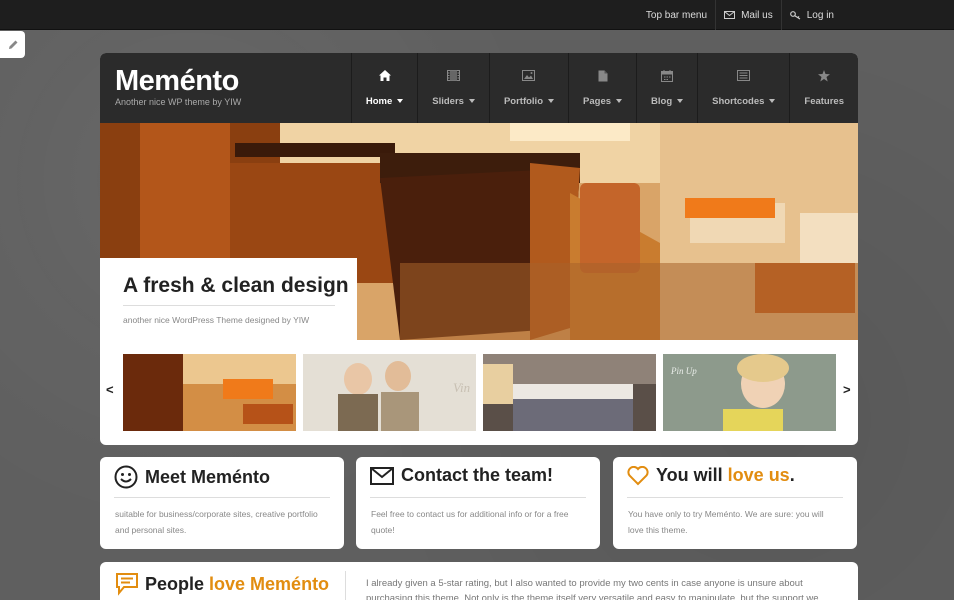  Describe the element at coordinates (379, 101) in the screenshot. I see `nav-label-home: Home` at that location.